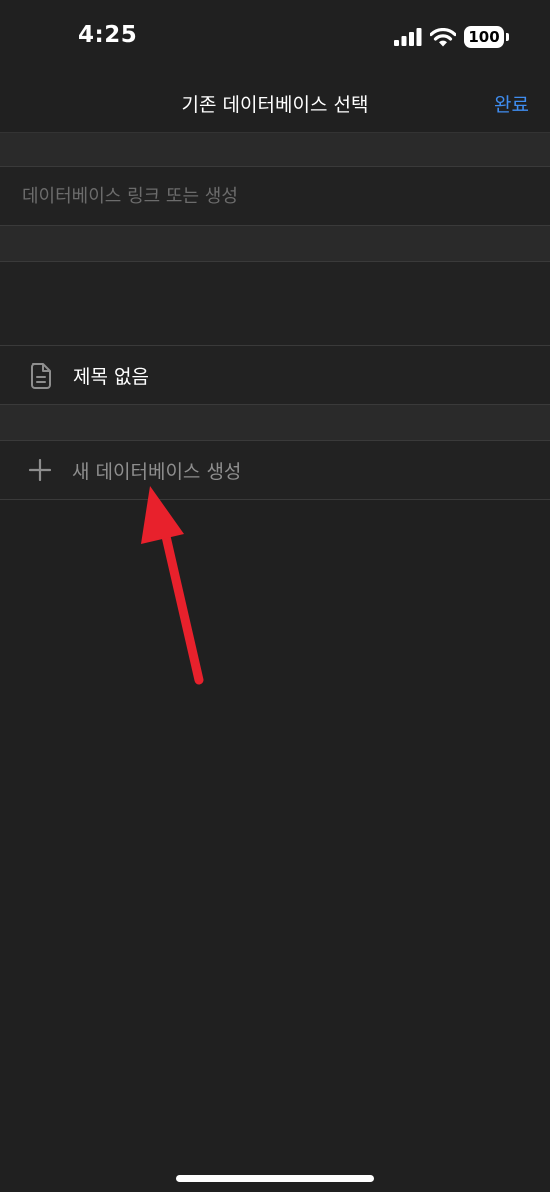 This screenshot has height=1192, width=550. Describe the element at coordinates (275, 375) in the screenshot. I see `database-item-untitled: 제목 없음` at that location.